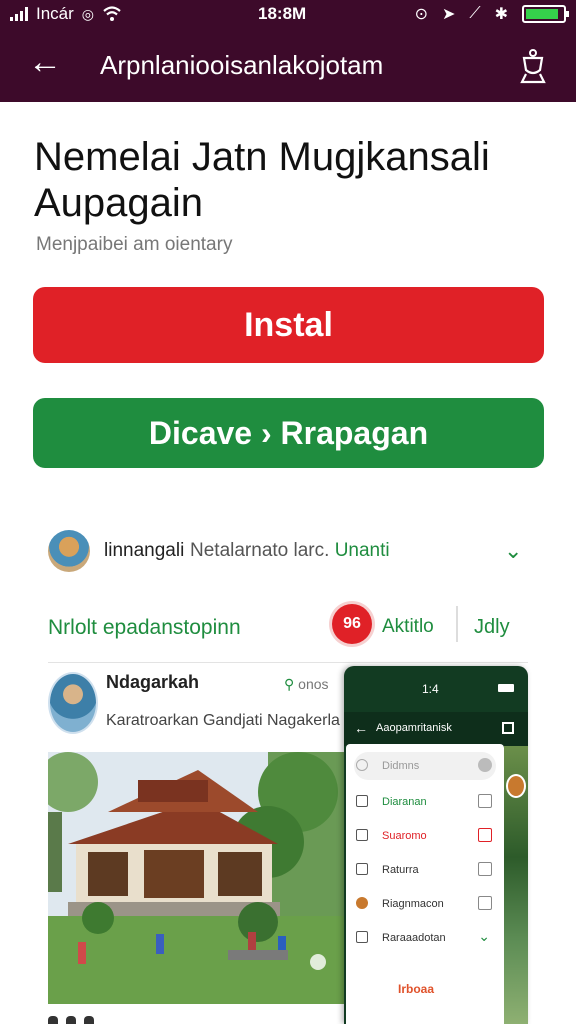 The height and width of the screenshot is (1024, 576). What do you see at coordinates (242, 65) in the screenshot?
I see `app-title: Arpnlaniooisanlakojotam` at bounding box center [242, 65].